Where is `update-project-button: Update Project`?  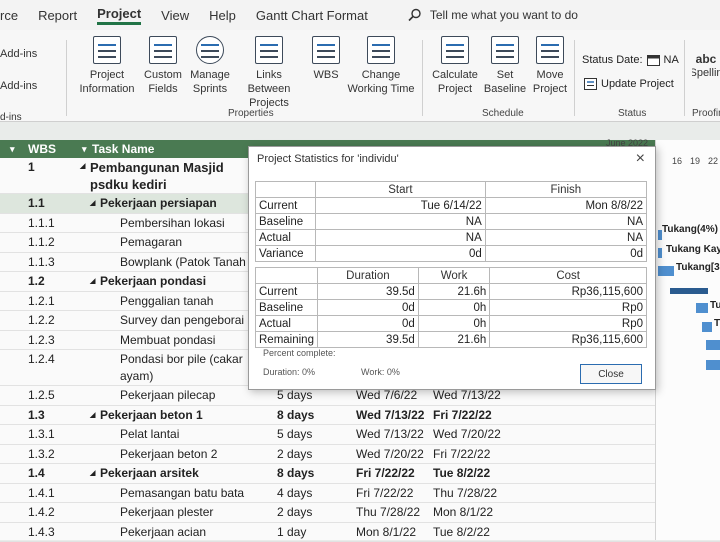 update-project-button: Update Project is located at coordinates (629, 84).